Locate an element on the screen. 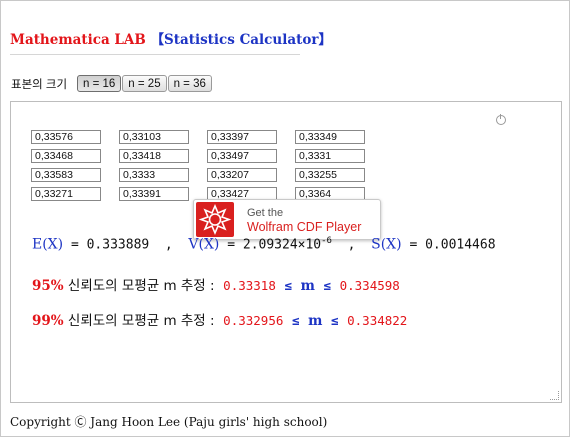  ci95-mean-symbol: m is located at coordinates (307, 286).